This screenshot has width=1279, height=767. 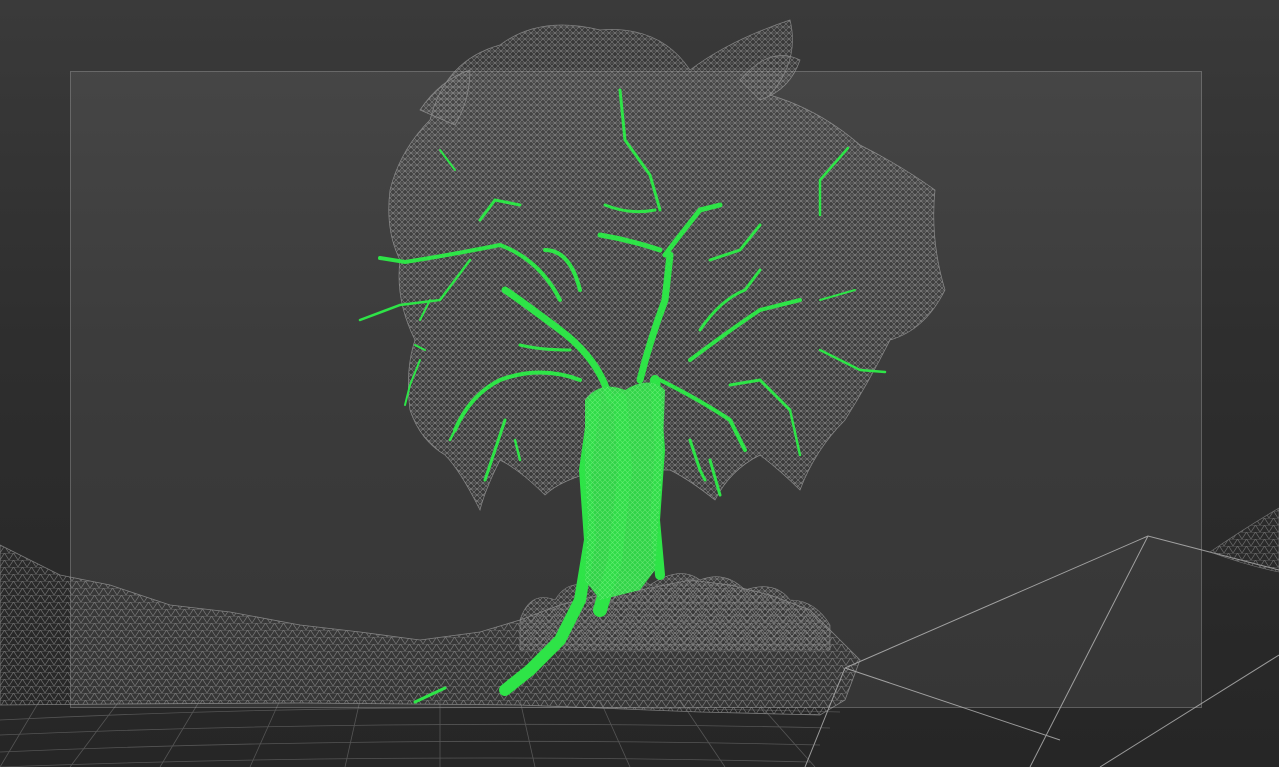 What do you see at coordinates (1041, 651) in the screenshot?
I see `large-plane` at bounding box center [1041, 651].